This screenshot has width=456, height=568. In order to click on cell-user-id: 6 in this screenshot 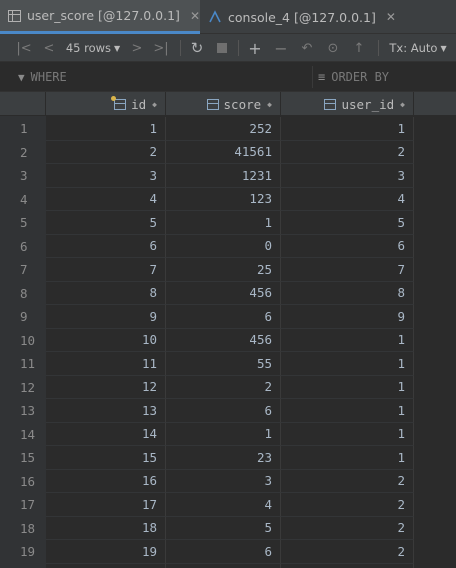, I will do `click(347, 246)`.